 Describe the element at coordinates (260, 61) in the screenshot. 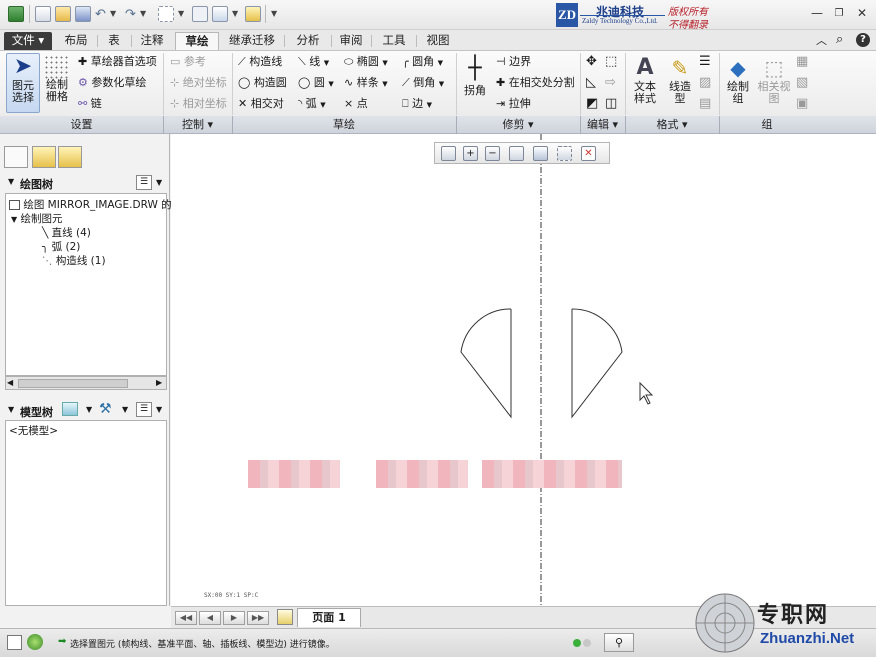

I see `construction-line-button: ⟋ 构造线` at that location.